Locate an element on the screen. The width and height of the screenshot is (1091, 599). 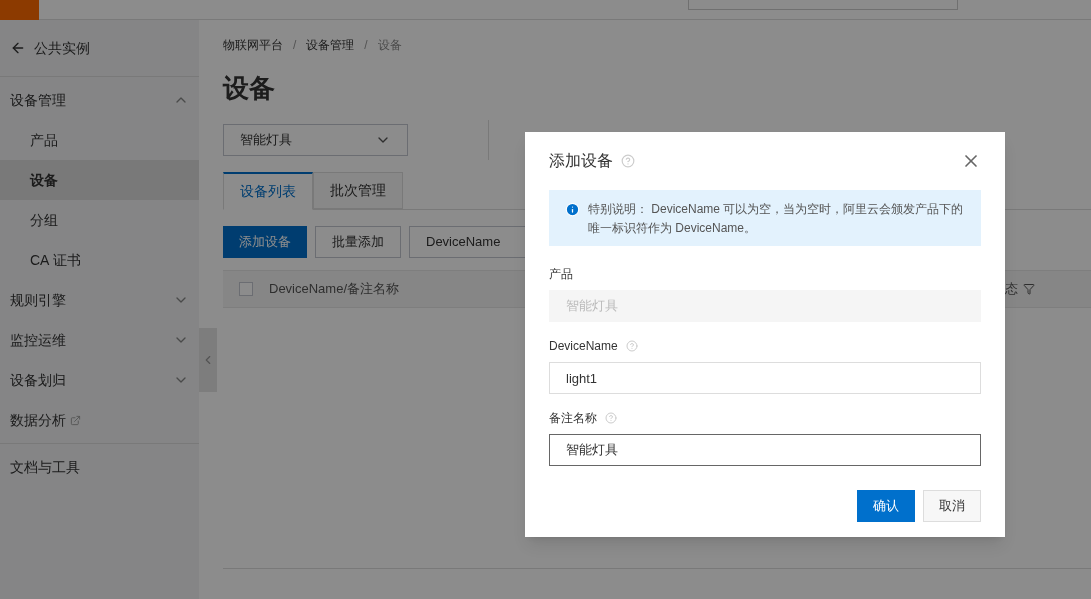
info-icon is located at coordinates (572, 209).